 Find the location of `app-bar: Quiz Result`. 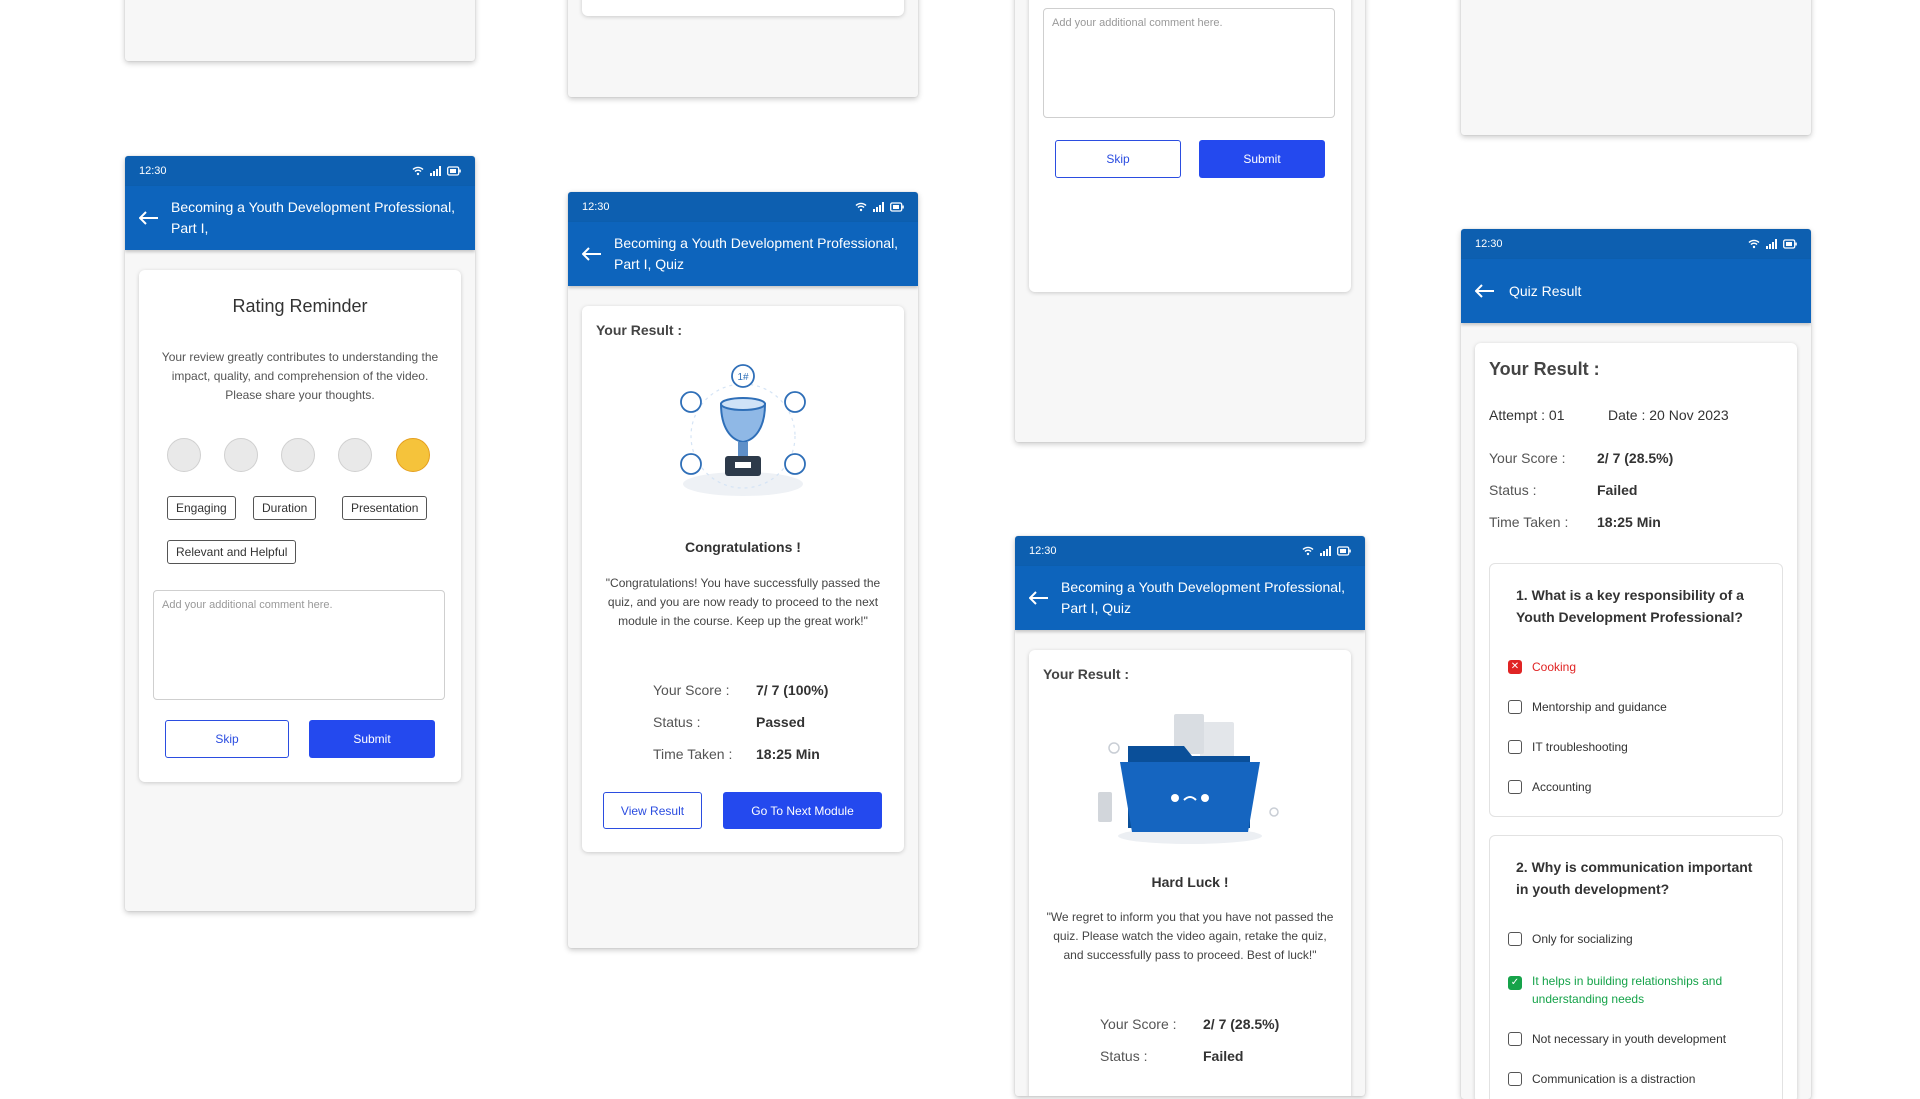

app-bar: Quiz Result is located at coordinates (1636, 291).